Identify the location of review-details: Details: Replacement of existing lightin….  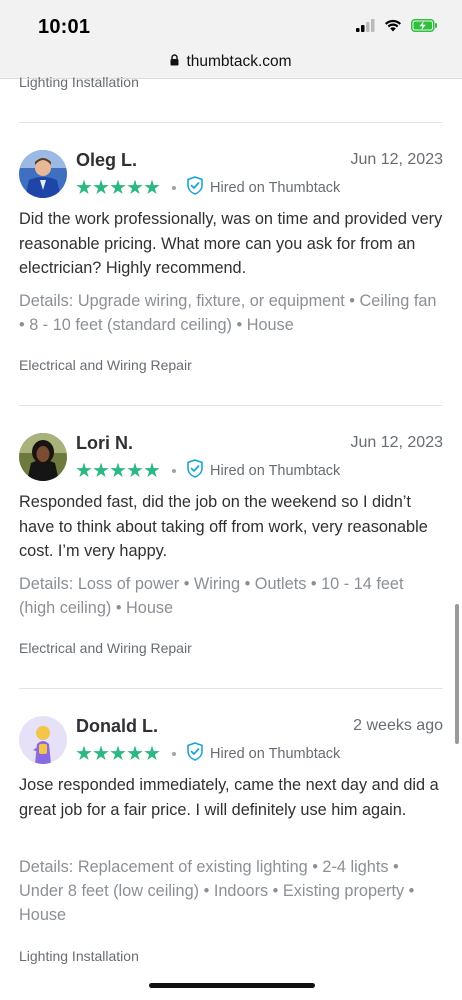
(217, 891).